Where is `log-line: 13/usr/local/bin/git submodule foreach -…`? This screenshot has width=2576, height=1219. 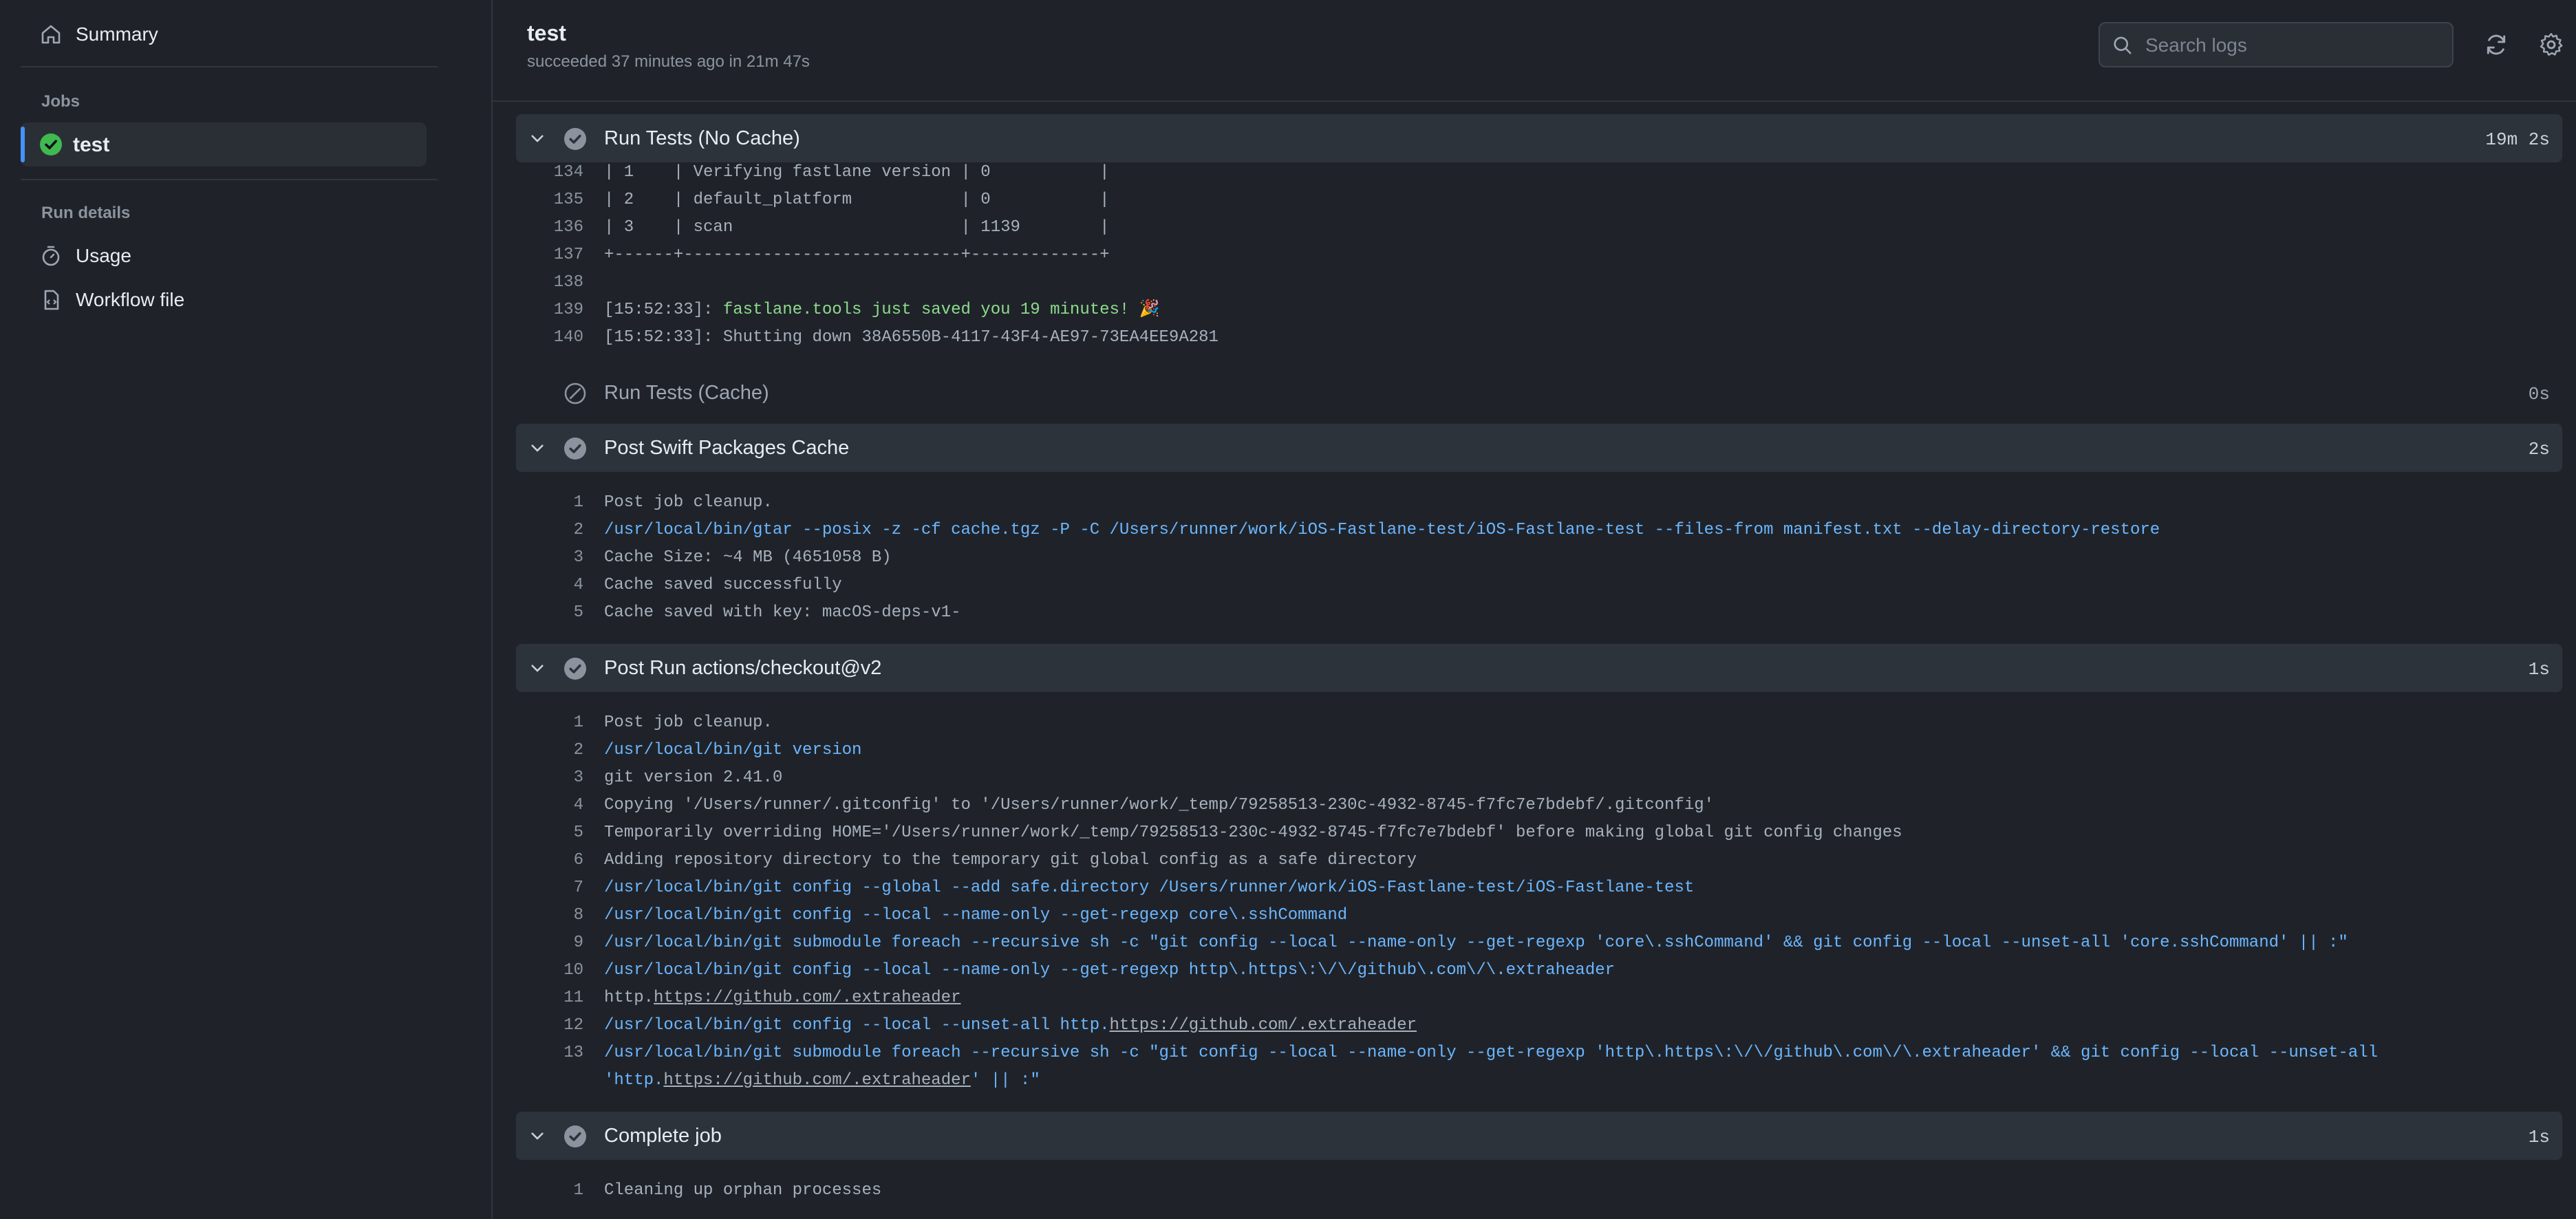
log-line: 13/usr/local/bin/git submodule foreach -… is located at coordinates (1539, 1053).